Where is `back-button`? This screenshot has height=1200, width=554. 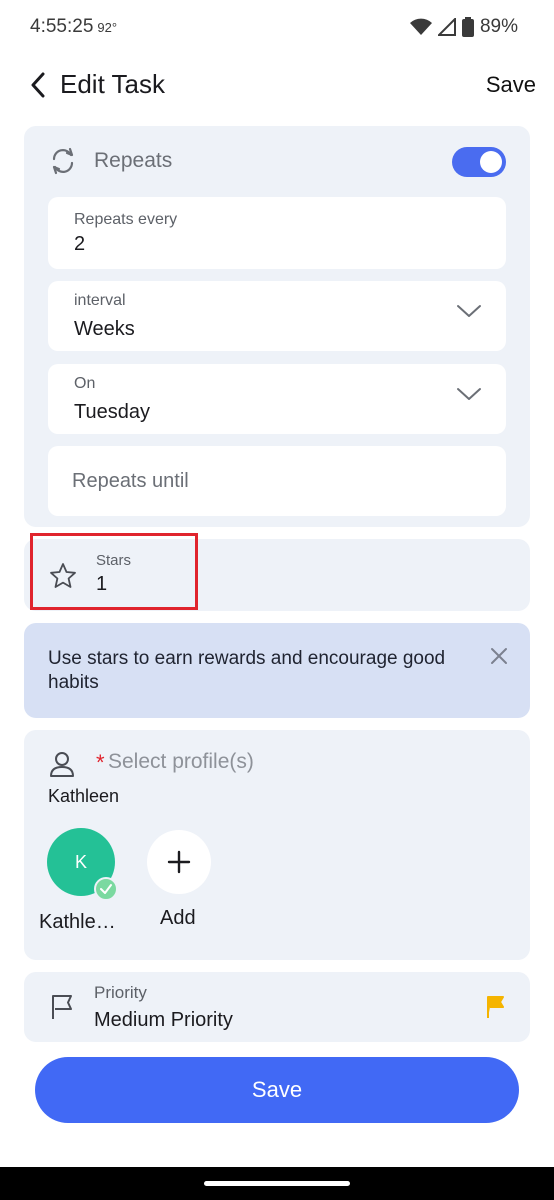 back-button is located at coordinates (38, 85).